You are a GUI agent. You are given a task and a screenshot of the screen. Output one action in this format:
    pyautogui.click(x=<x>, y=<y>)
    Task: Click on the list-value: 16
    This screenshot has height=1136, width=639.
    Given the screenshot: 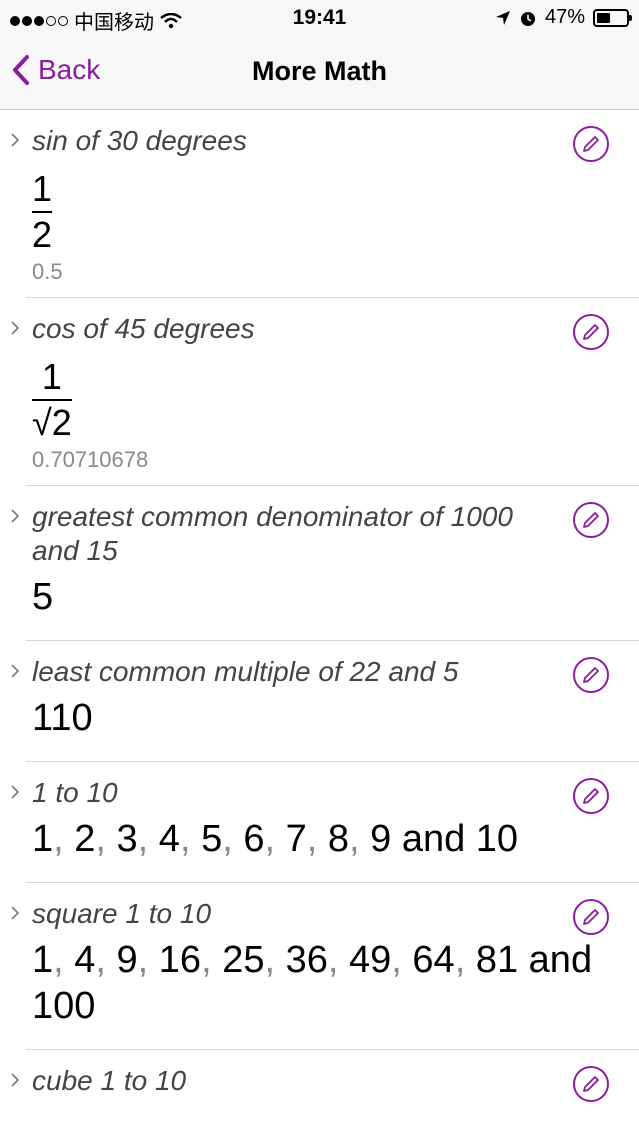 What is the action you would take?
    pyautogui.click(x=180, y=960)
    